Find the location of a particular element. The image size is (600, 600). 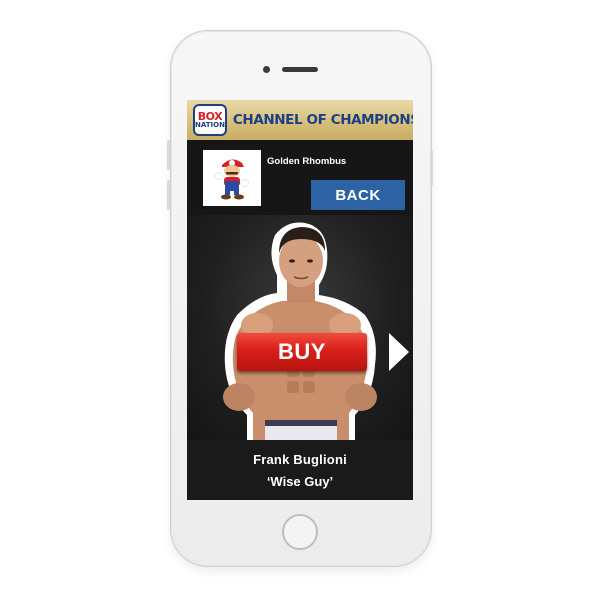

speaker-grille is located at coordinates (300, 69).